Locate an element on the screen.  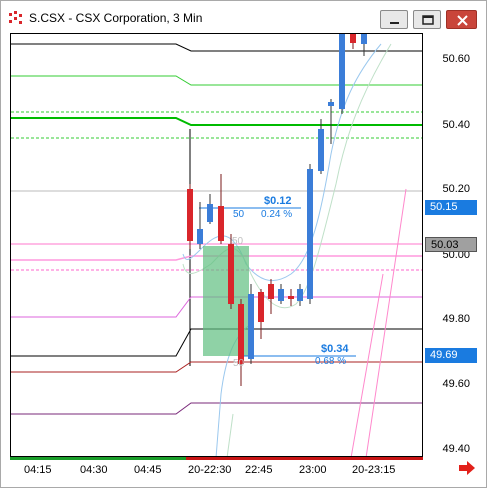
price-tick: 49.60 is located at coordinates (456, 384).